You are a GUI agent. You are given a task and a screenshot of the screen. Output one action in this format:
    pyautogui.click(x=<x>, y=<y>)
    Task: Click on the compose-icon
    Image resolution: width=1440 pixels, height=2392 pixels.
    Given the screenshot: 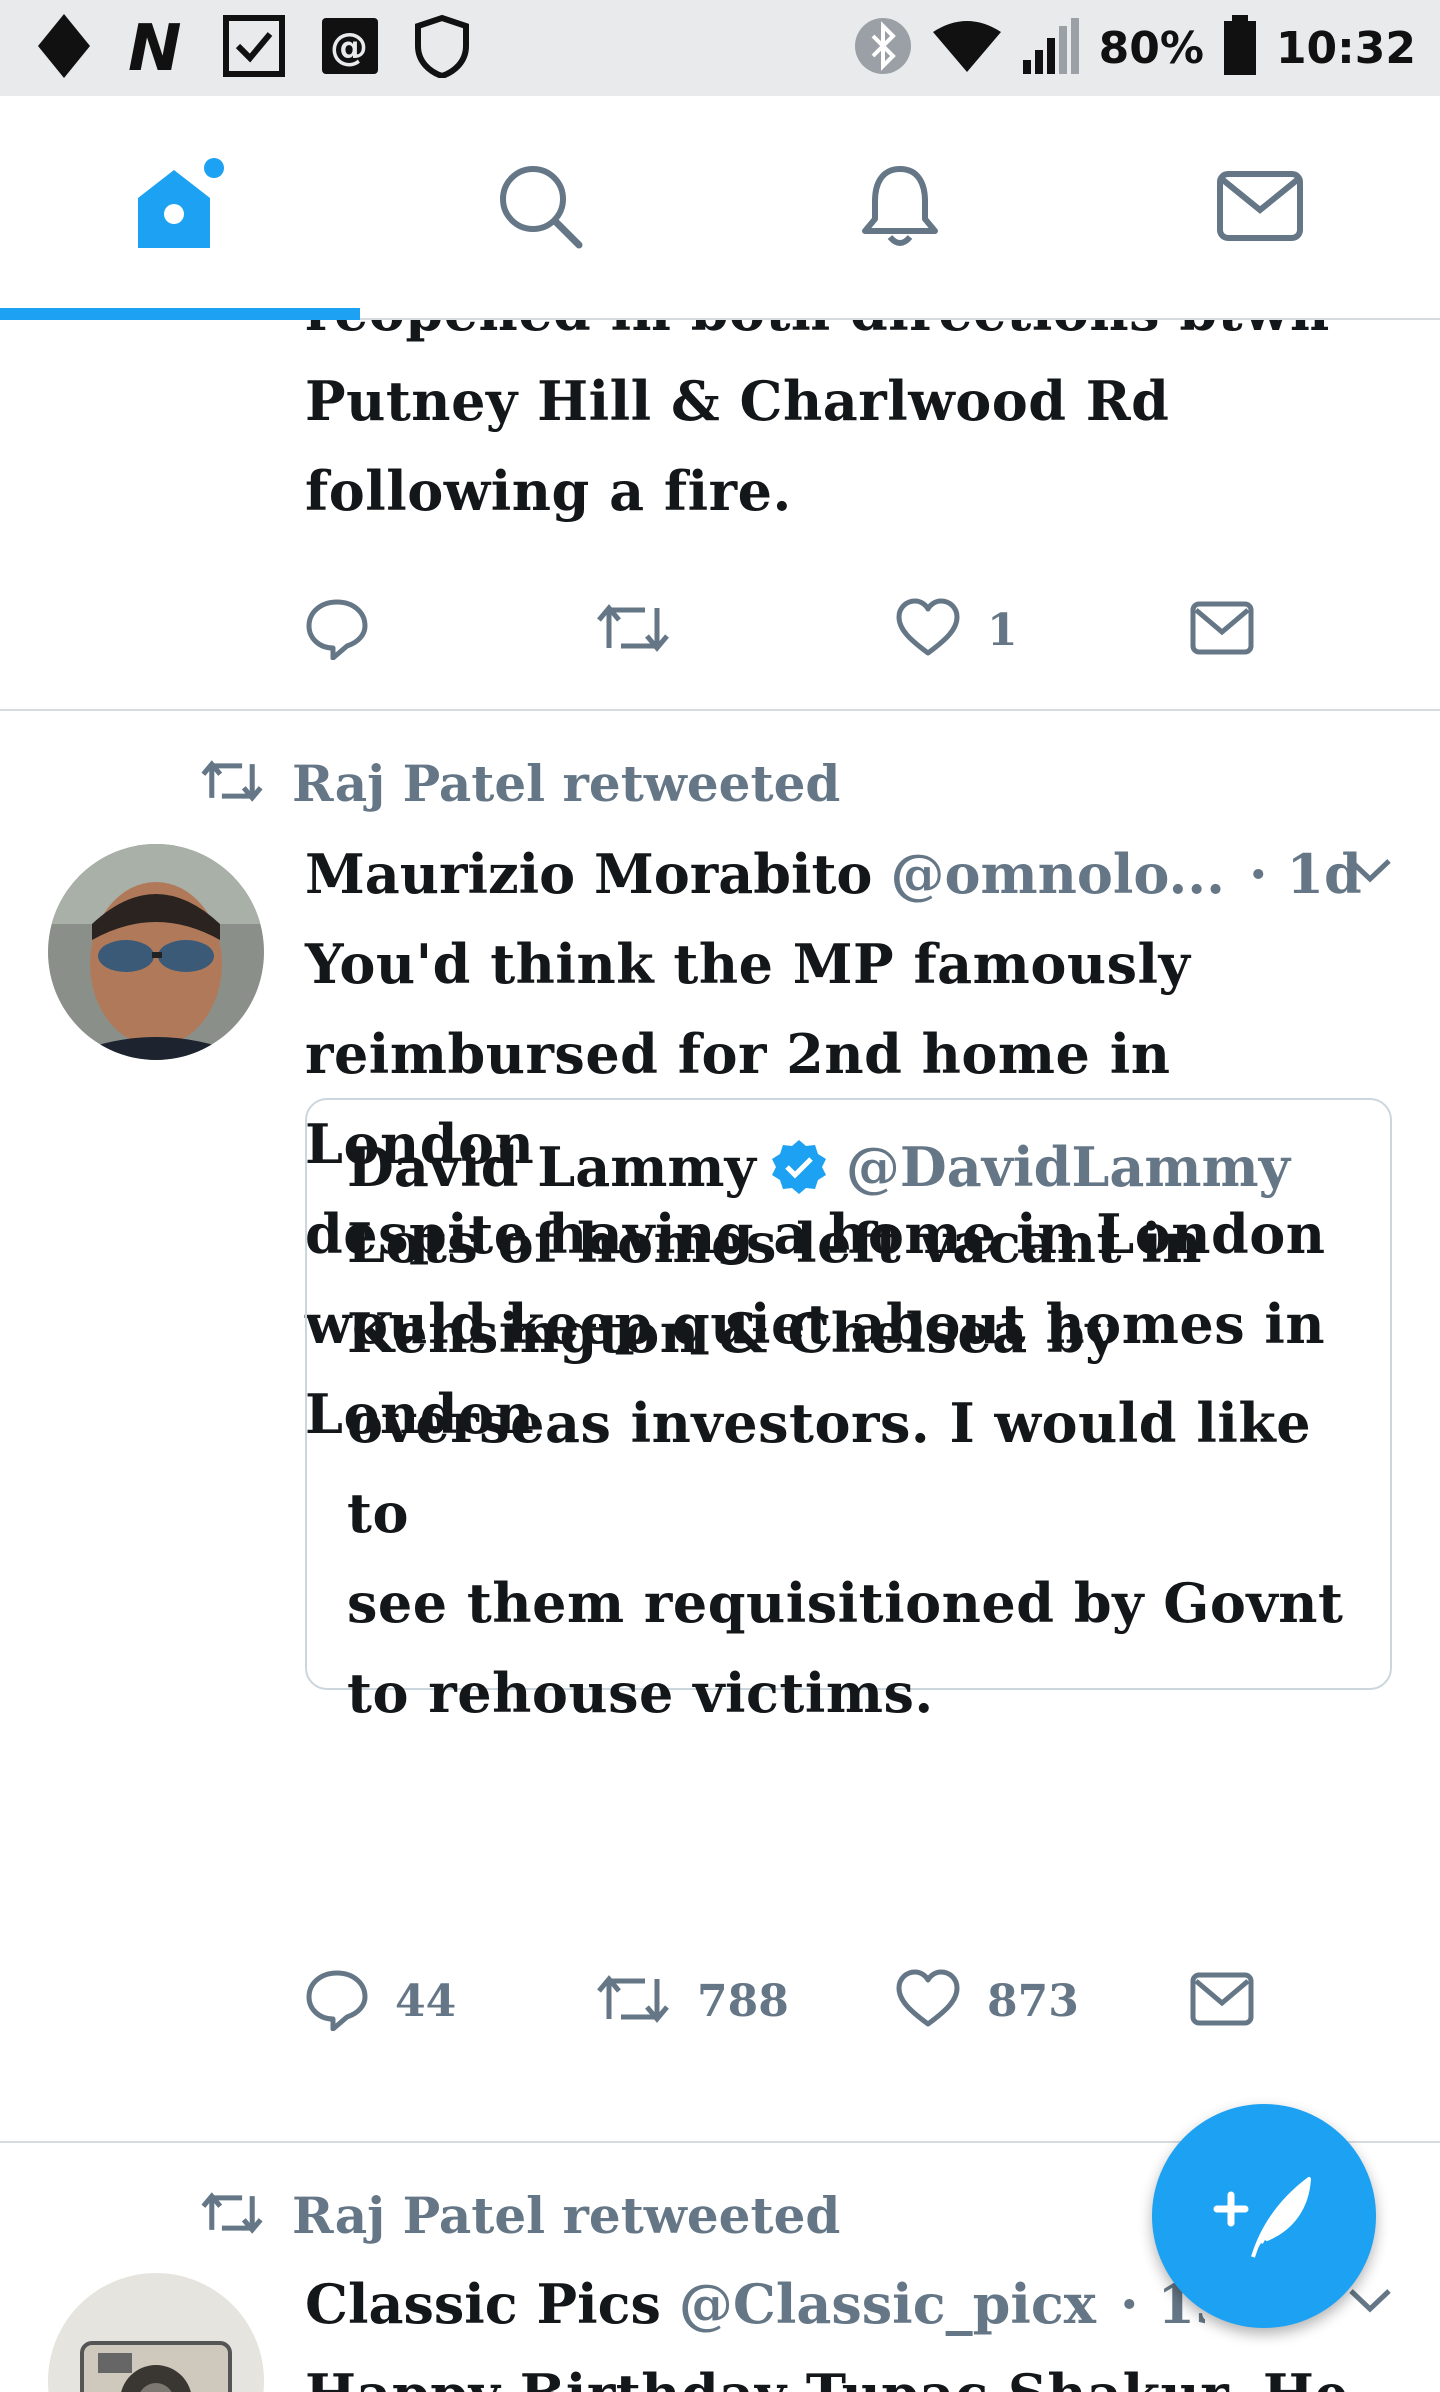 What is the action you would take?
    pyautogui.click(x=1264, y=2216)
    